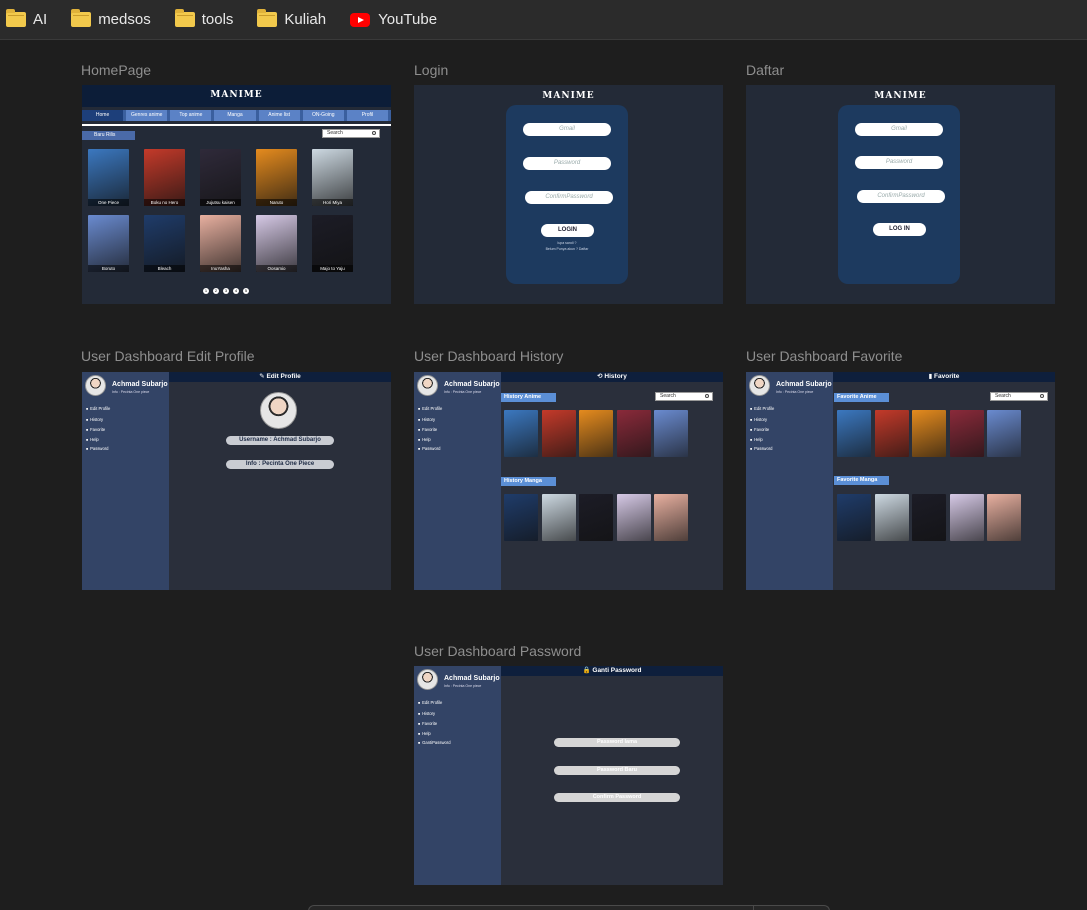 The image size is (1087, 910). Describe the element at coordinates (30, 20) in the screenshot. I see `bookmark-ai: AI` at that location.